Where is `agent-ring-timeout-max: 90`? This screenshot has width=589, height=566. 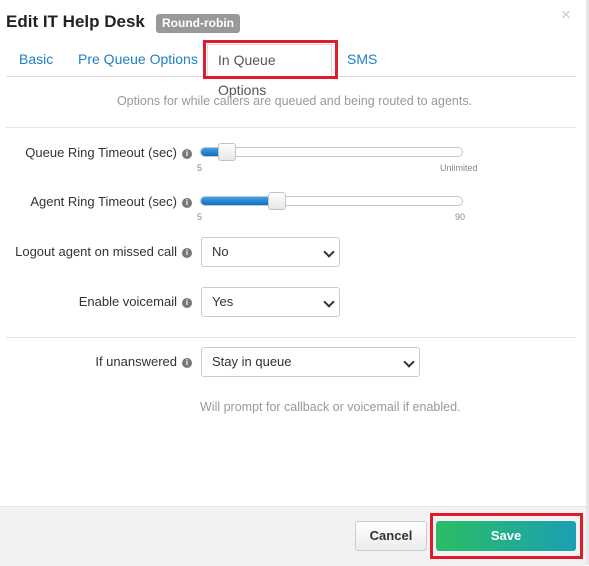
agent-ring-timeout-max: 90 is located at coordinates (460, 217).